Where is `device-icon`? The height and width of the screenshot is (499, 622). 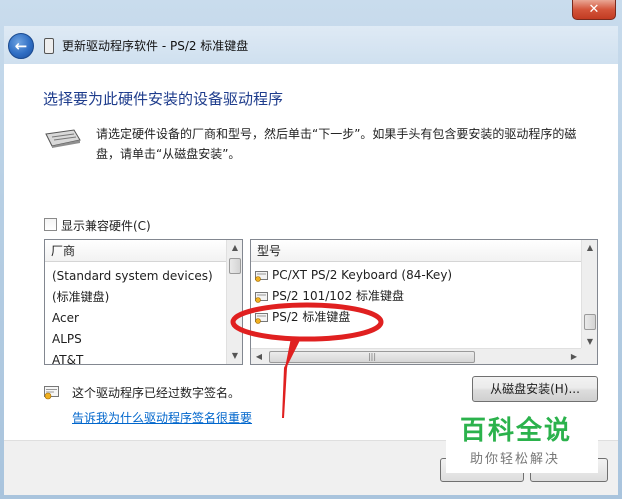
device-icon is located at coordinates (49, 46).